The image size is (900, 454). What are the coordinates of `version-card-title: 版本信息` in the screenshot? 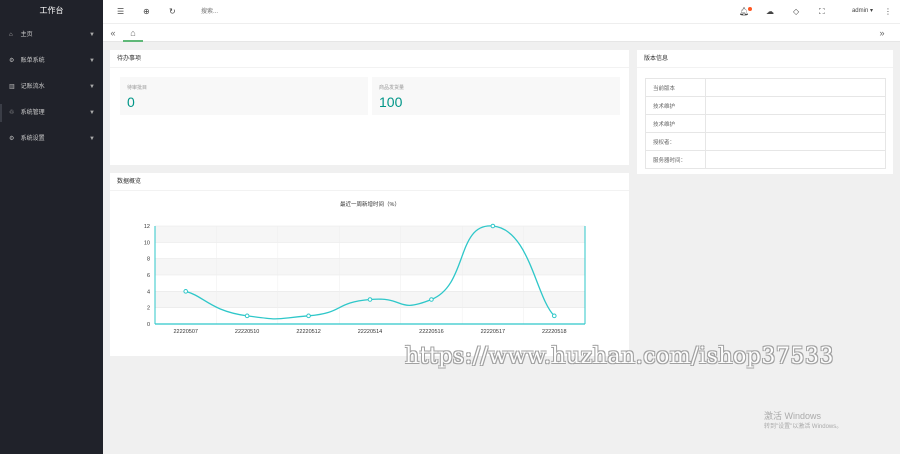 It's located at (765, 59).